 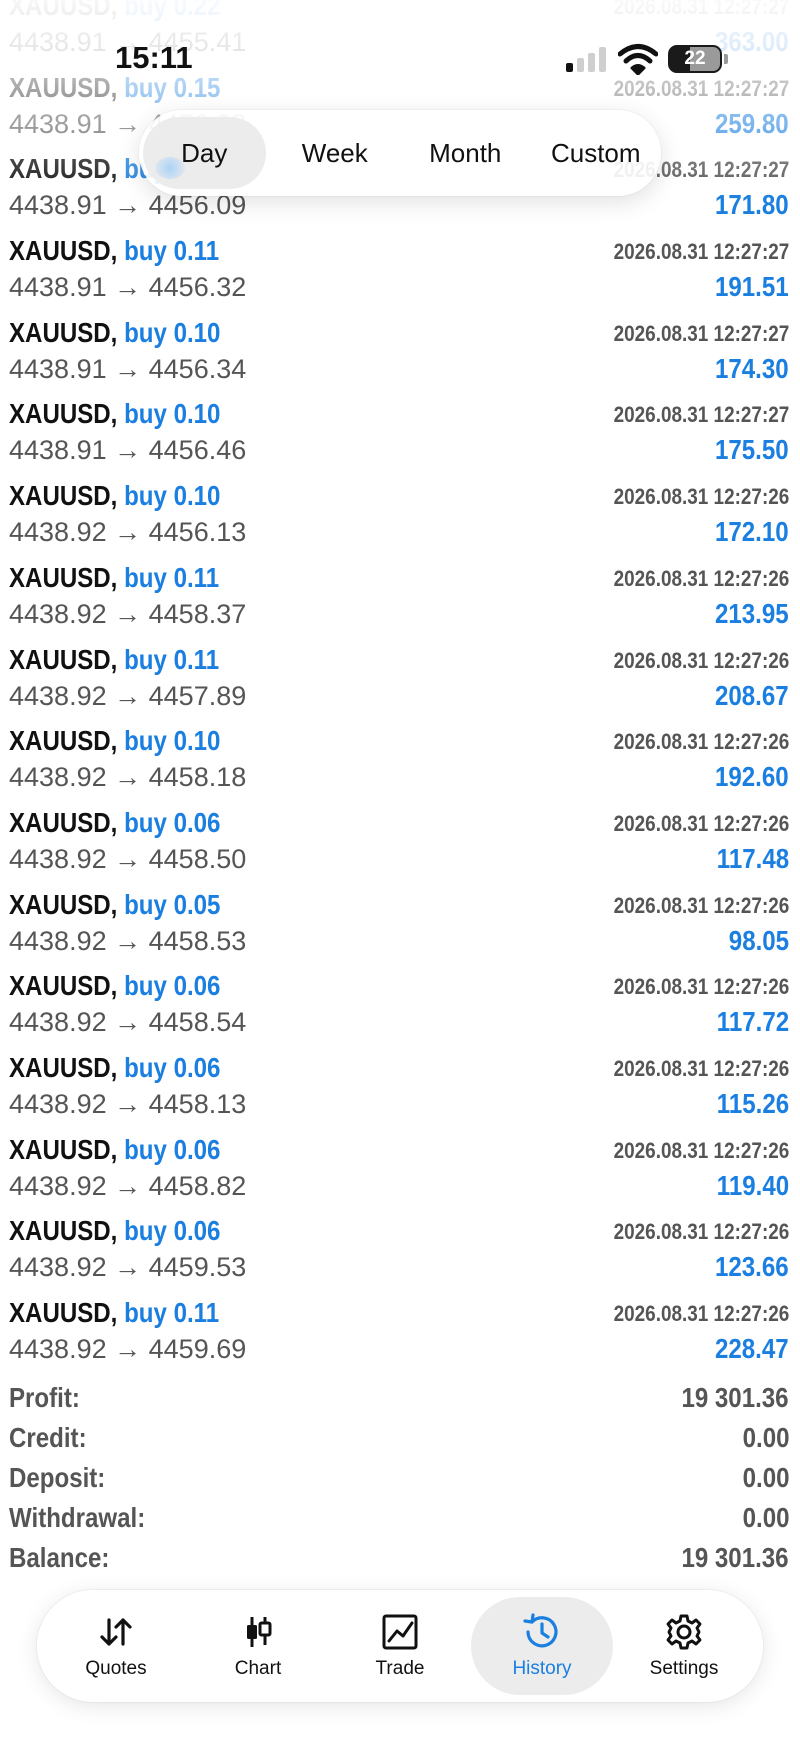 What do you see at coordinates (127, 1349) in the screenshot?
I see `trade-prices: 4438.92 → 4459.69` at bounding box center [127, 1349].